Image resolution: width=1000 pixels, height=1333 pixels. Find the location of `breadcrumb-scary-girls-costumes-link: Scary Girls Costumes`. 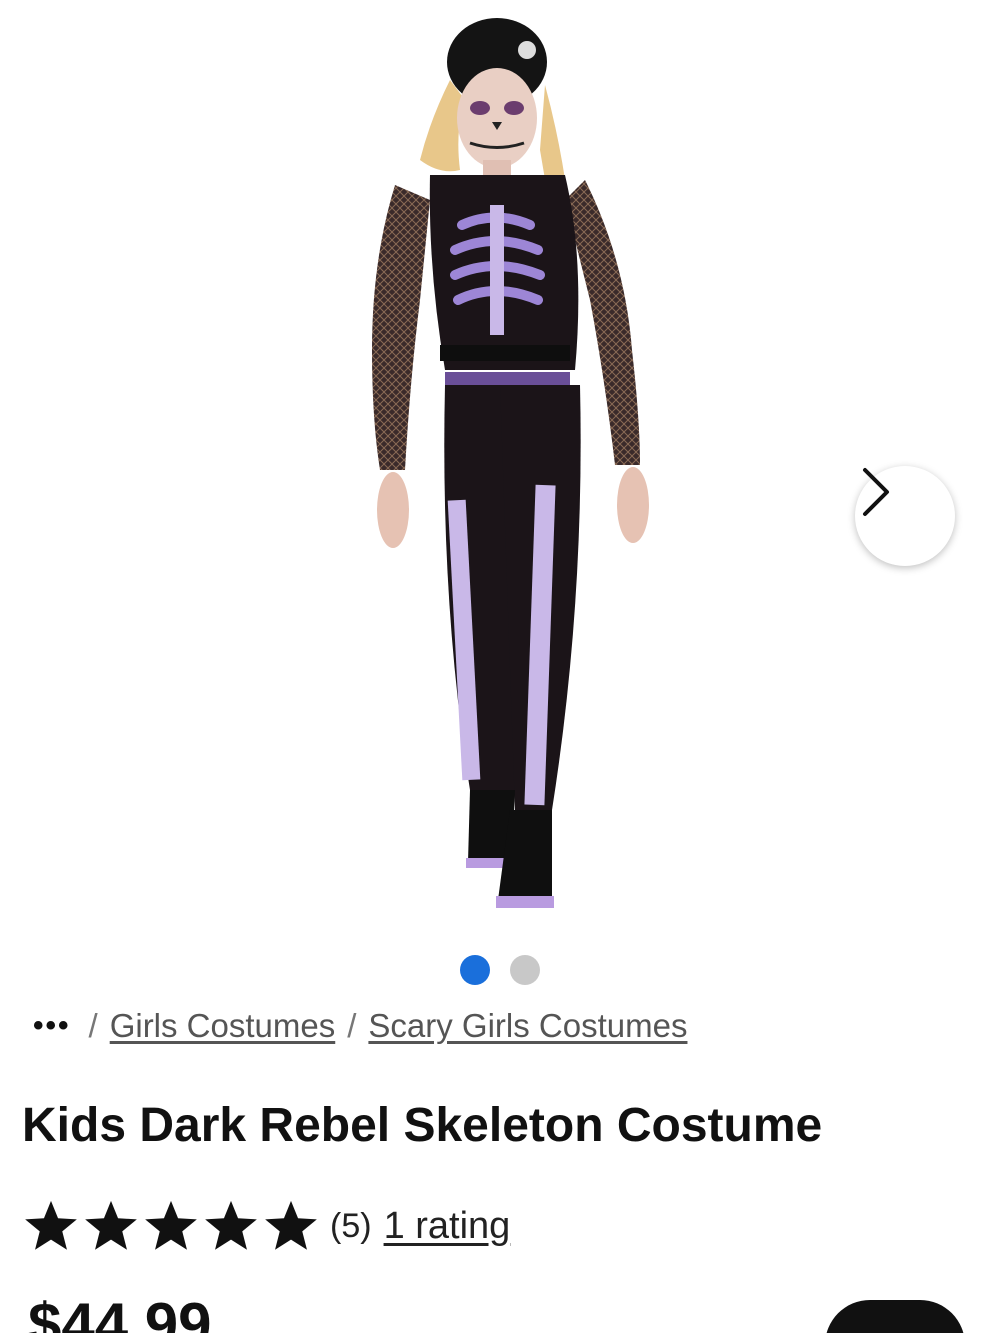

breadcrumb-scary-girls-costumes-link: Scary Girls Costumes is located at coordinates (527, 1026).